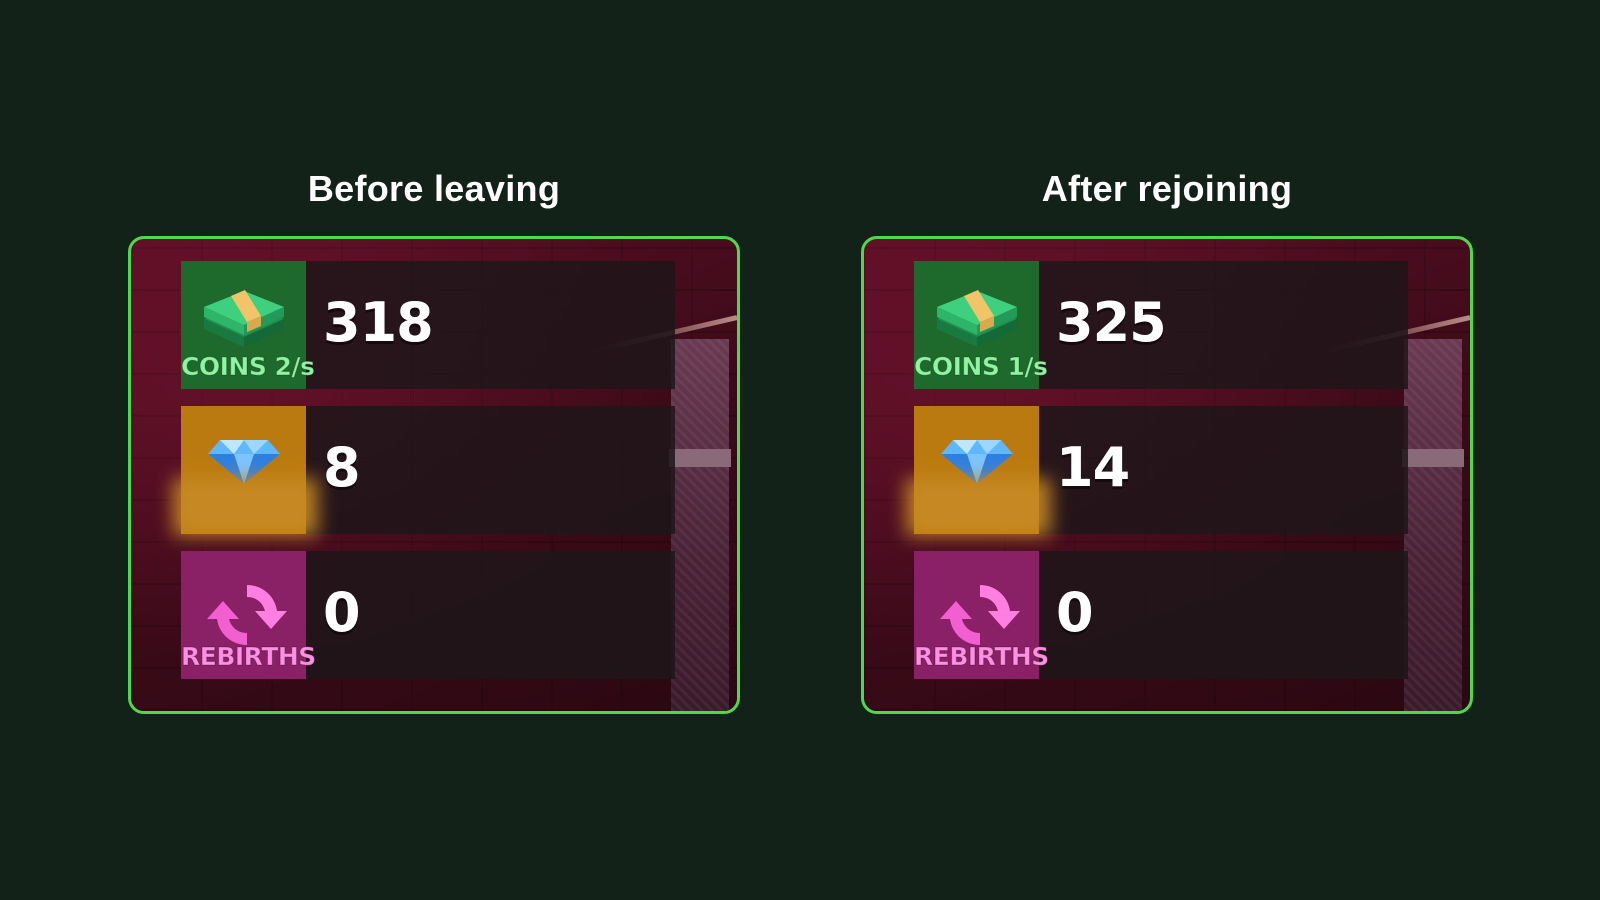 The width and height of the screenshot is (1600, 900). Describe the element at coordinates (1157, 471) in the screenshot. I see `gems-row: 14` at that location.